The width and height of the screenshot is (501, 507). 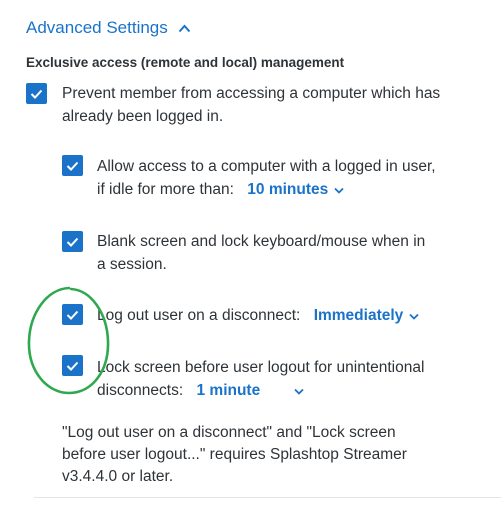 I want to click on allow-idle-access-checkbox, so click(x=72, y=165).